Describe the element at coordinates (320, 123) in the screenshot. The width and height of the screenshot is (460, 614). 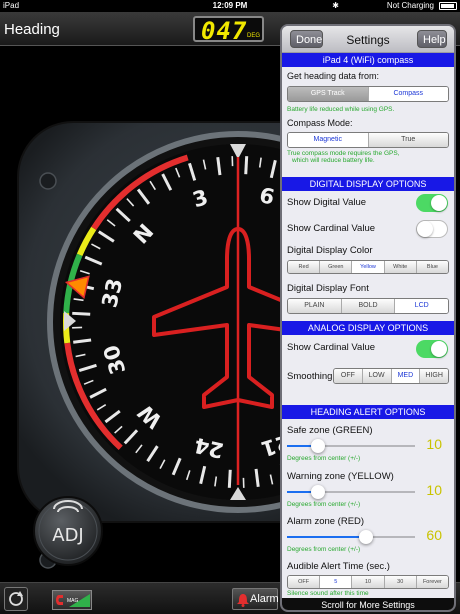
I see `compass-mode-label: Compass Mode:` at that location.